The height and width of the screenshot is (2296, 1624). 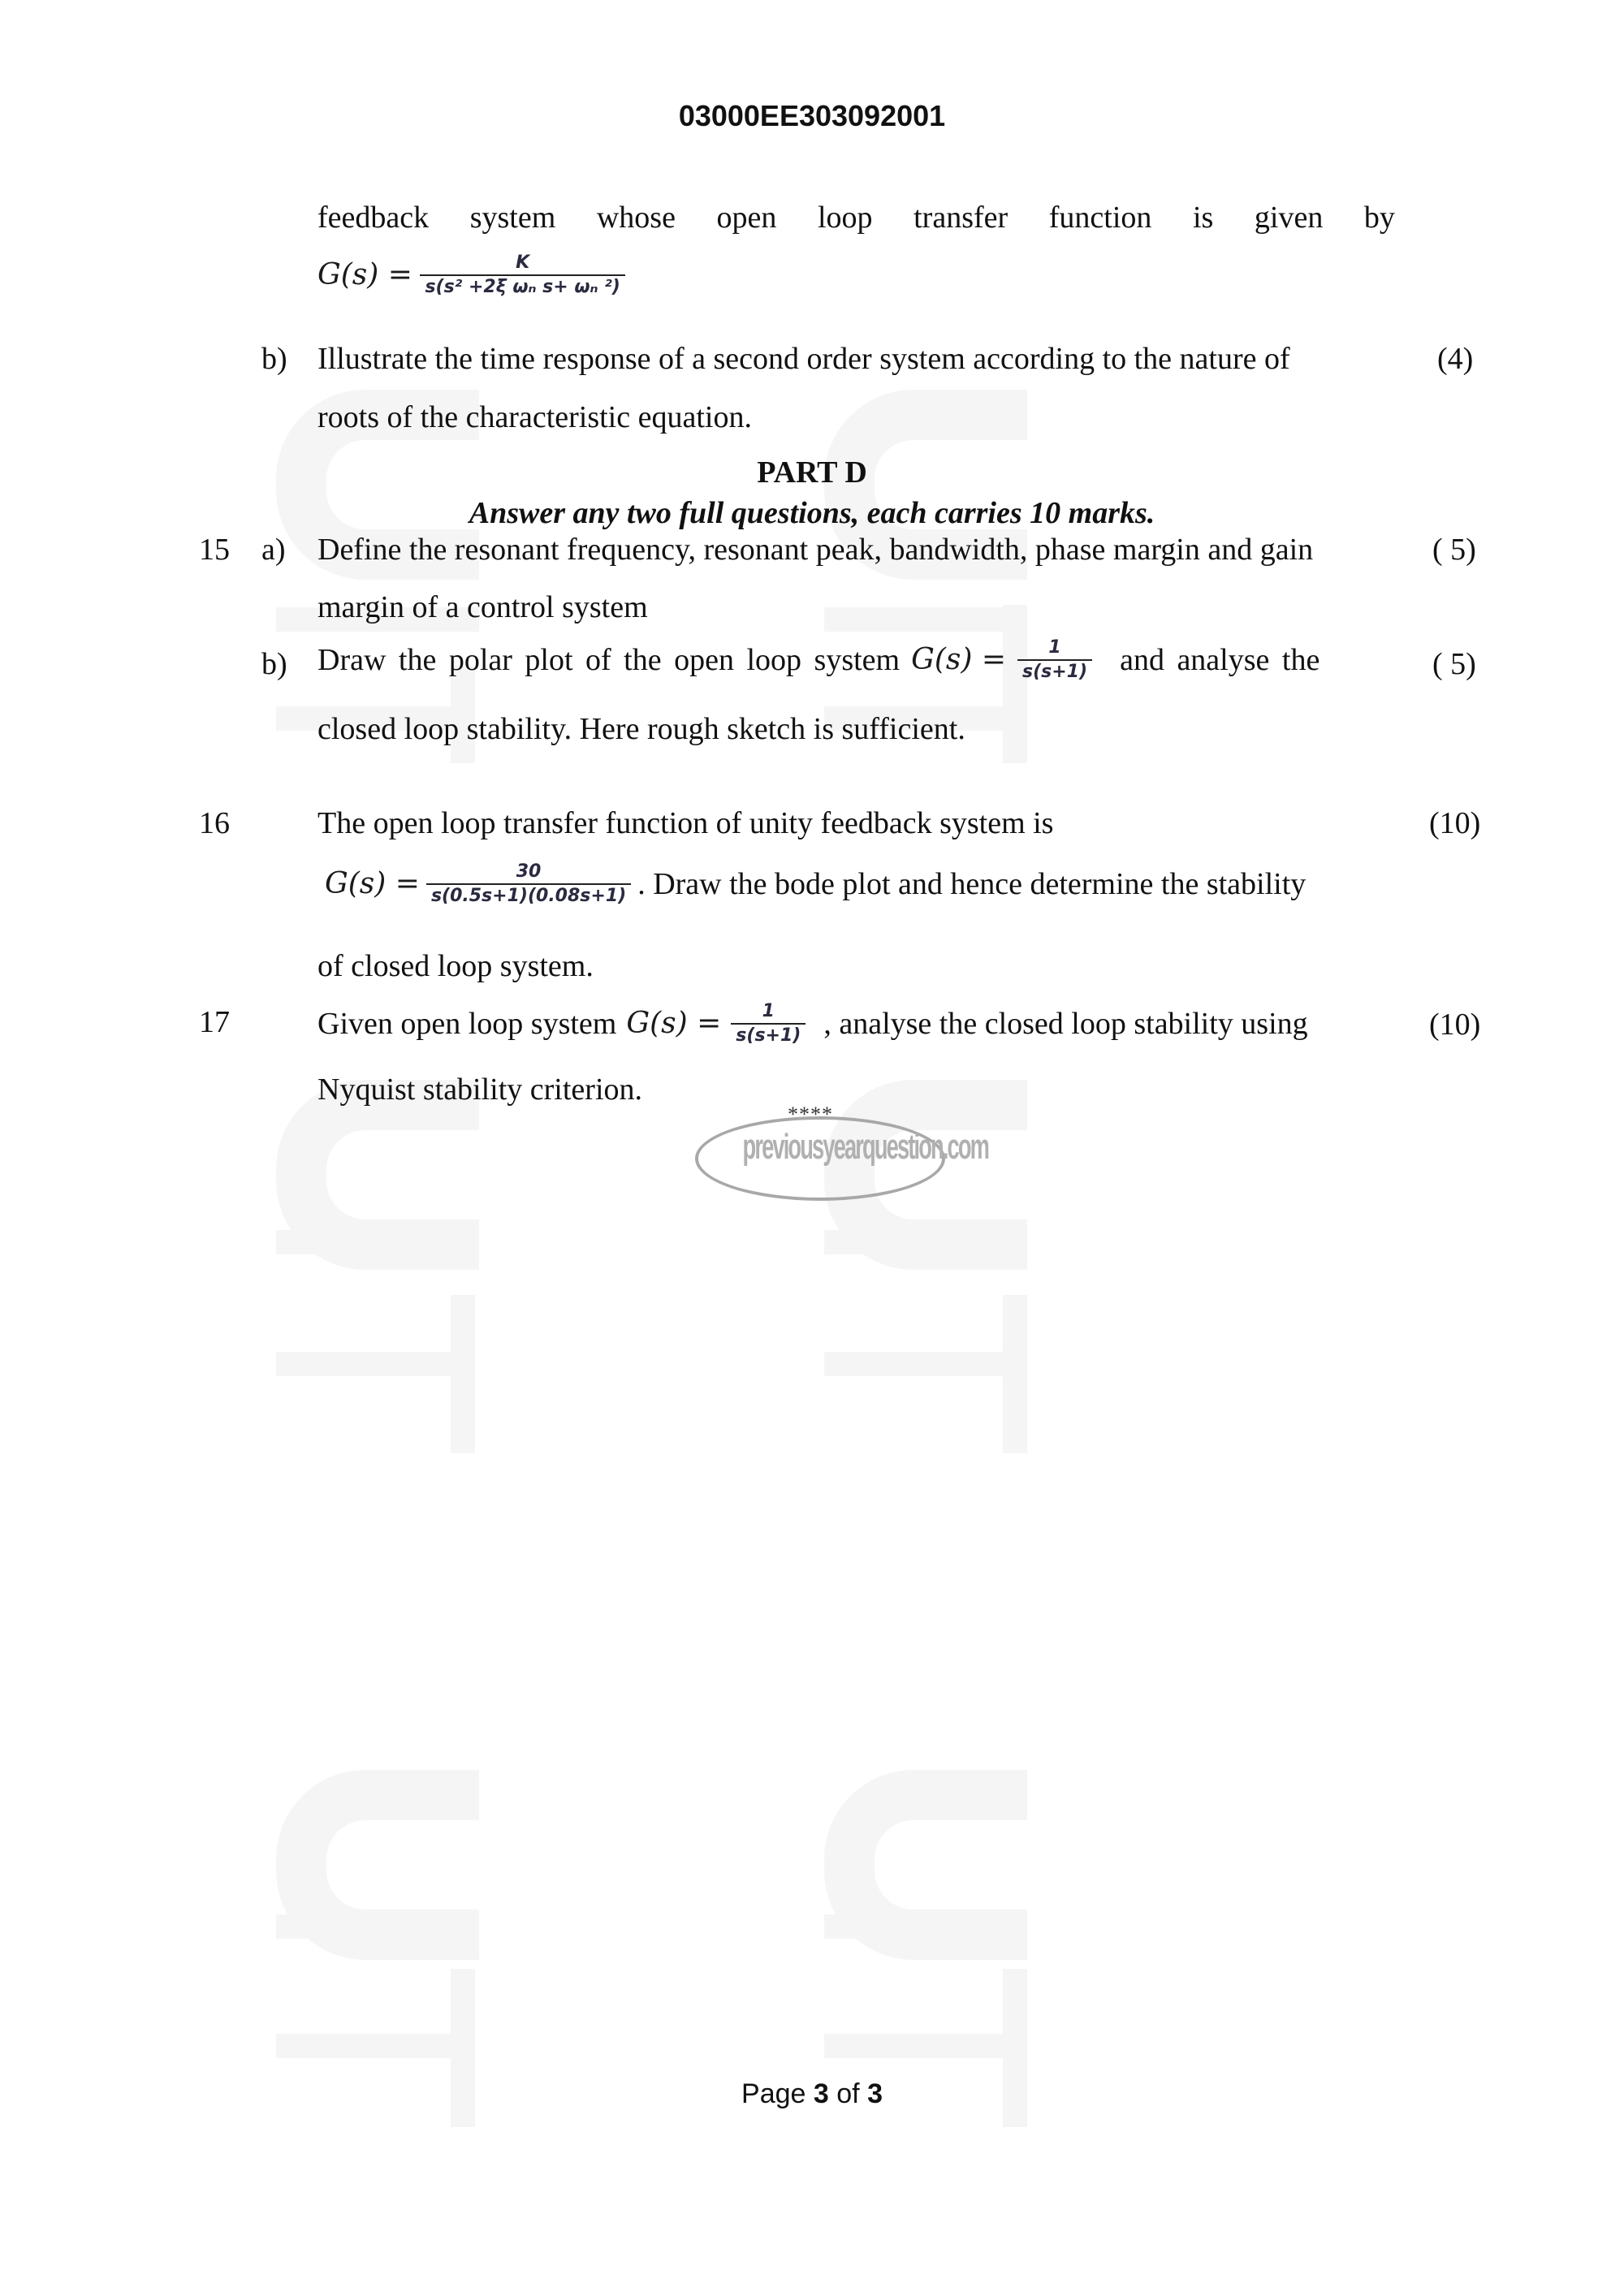 What do you see at coordinates (274, 664) in the screenshot?
I see `q15b-label: b)` at bounding box center [274, 664].